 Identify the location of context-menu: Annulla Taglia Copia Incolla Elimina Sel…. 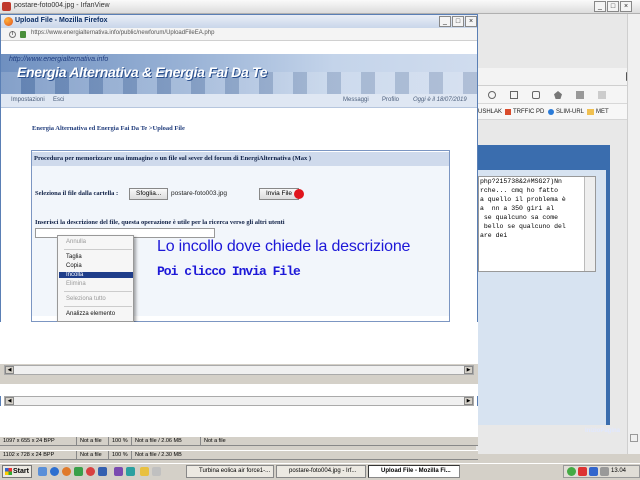
(95, 278).